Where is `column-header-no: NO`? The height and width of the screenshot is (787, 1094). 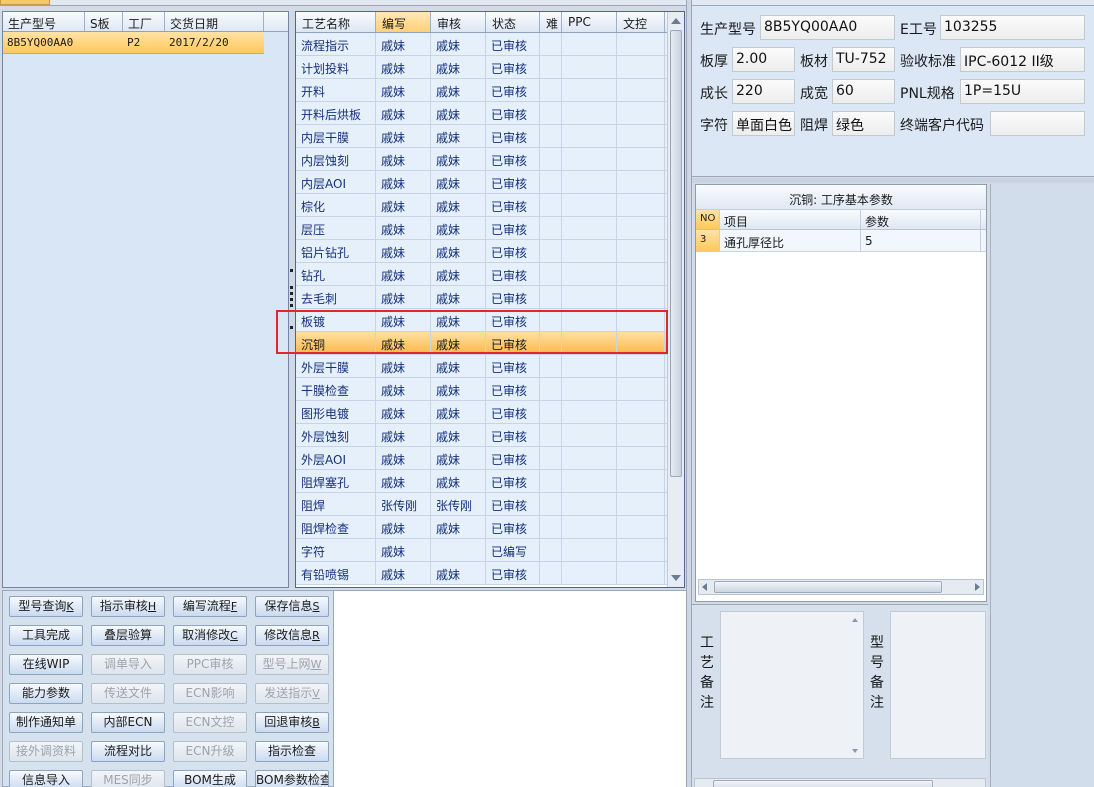
column-header-no: NO is located at coordinates (708, 219).